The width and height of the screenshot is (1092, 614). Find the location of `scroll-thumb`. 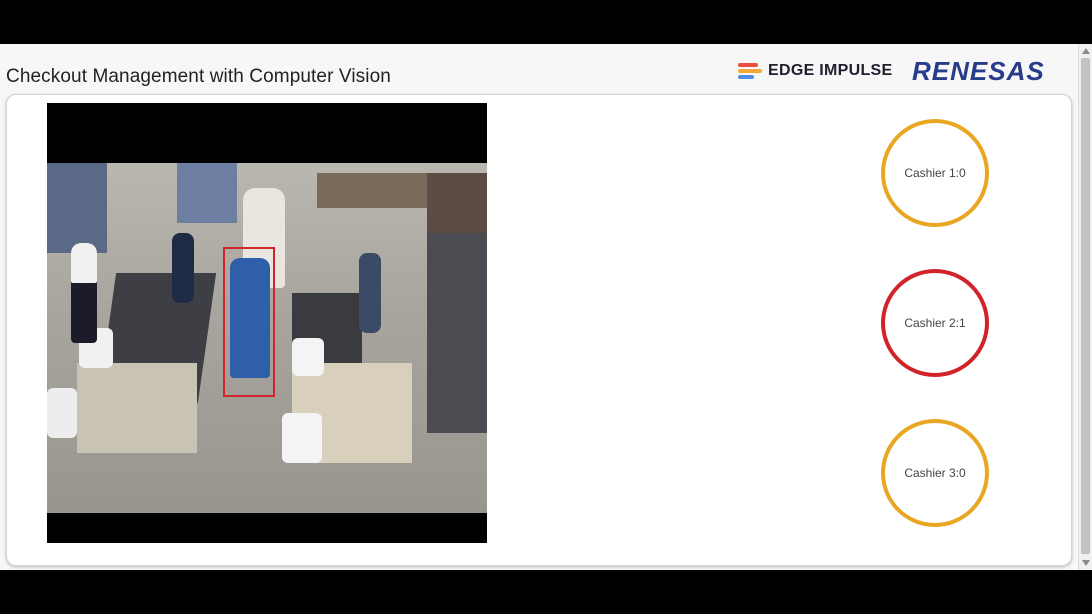

scroll-thumb is located at coordinates (1085, 306).